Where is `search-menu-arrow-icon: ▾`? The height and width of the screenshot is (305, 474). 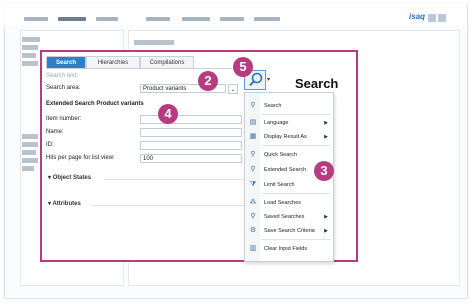 search-menu-arrow-icon: ▾ is located at coordinates (268, 79).